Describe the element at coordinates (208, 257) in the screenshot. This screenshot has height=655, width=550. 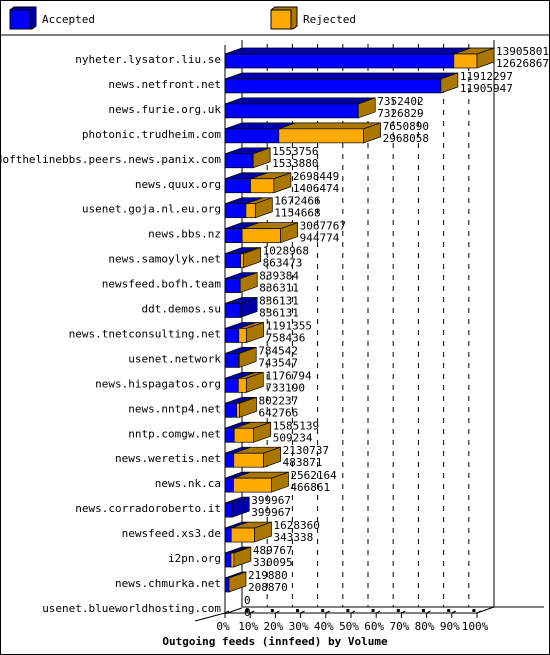
I see `bar-row: news.samoylyk.net1028968863473` at that location.